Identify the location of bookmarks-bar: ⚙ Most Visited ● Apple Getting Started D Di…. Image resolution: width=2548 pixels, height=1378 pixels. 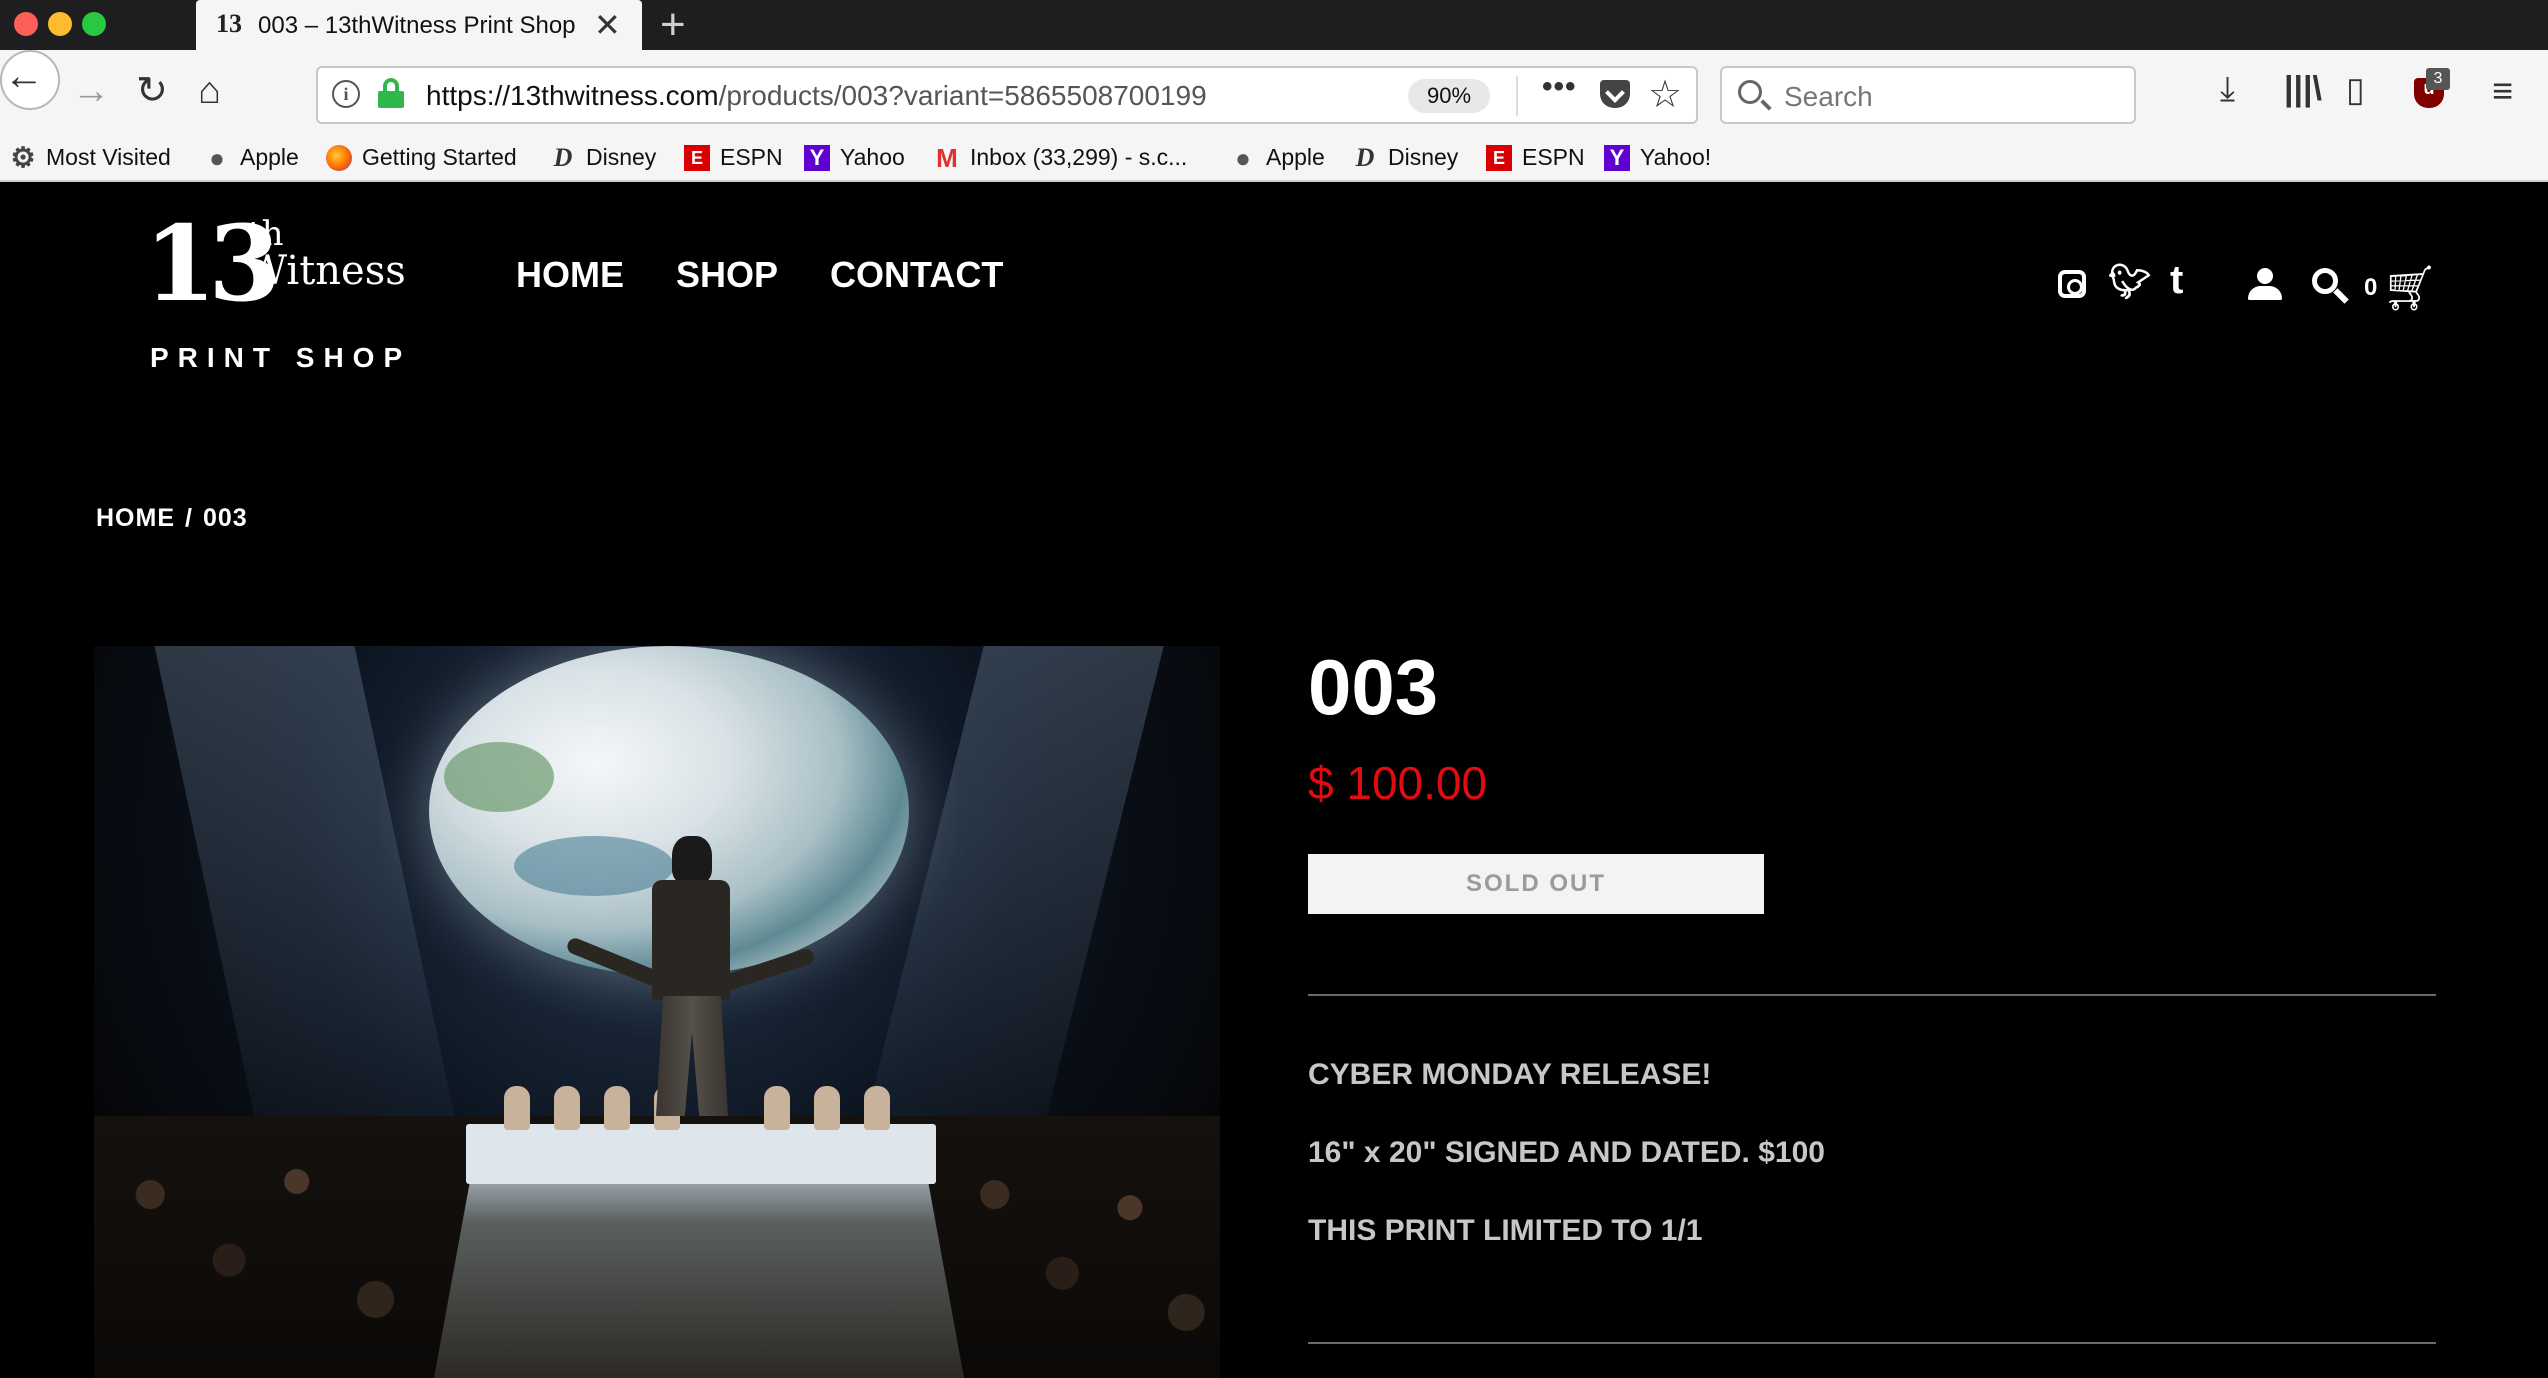
(1274, 160).